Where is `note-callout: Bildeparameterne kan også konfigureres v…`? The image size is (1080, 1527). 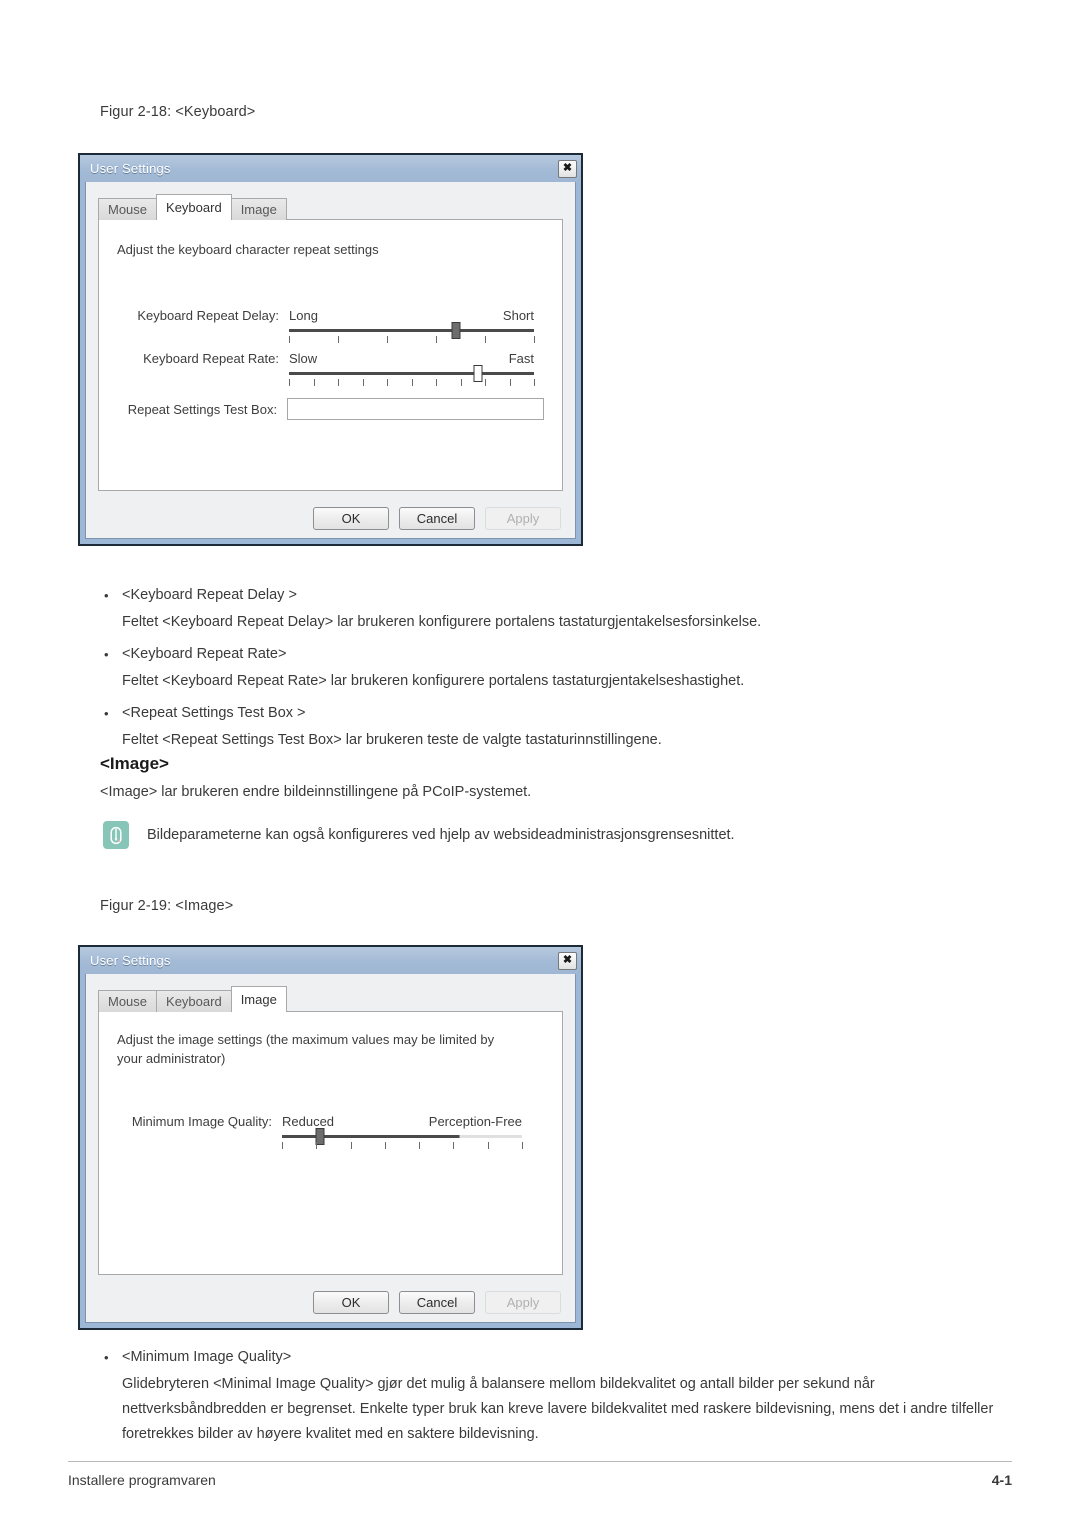 note-callout: Bildeparameterne kan også konfigureres v… is located at coordinates (543, 835).